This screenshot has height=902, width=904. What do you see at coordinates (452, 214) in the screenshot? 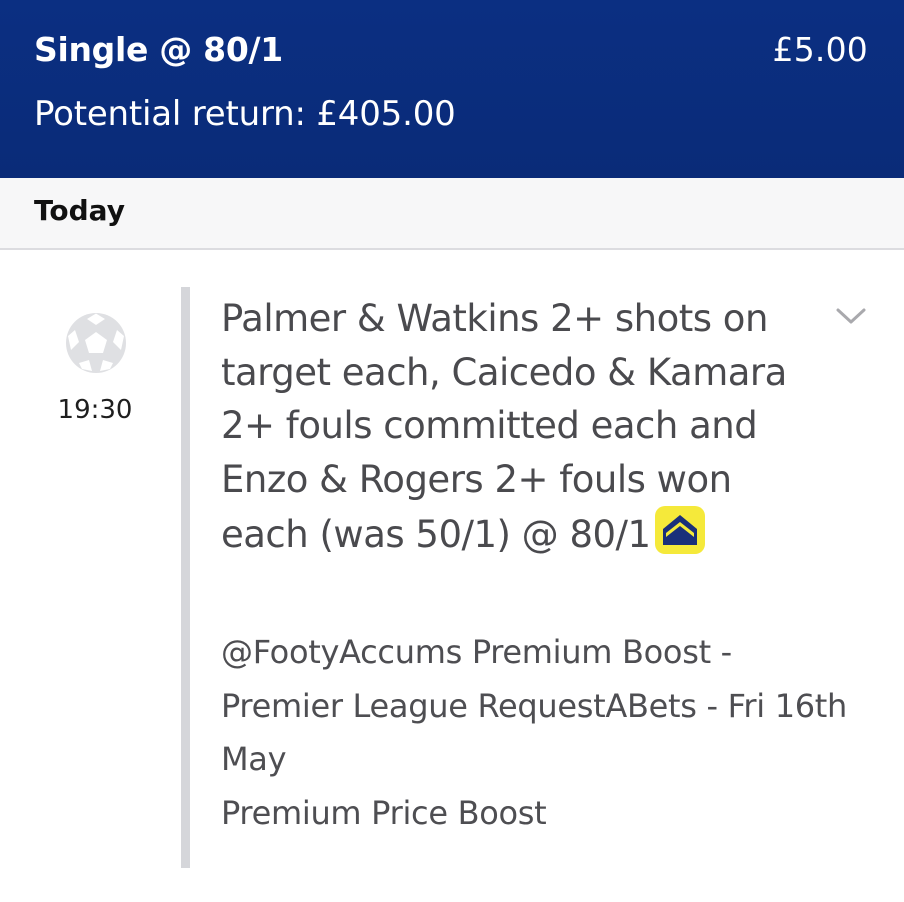
I see `day-section-header` at bounding box center [452, 214].